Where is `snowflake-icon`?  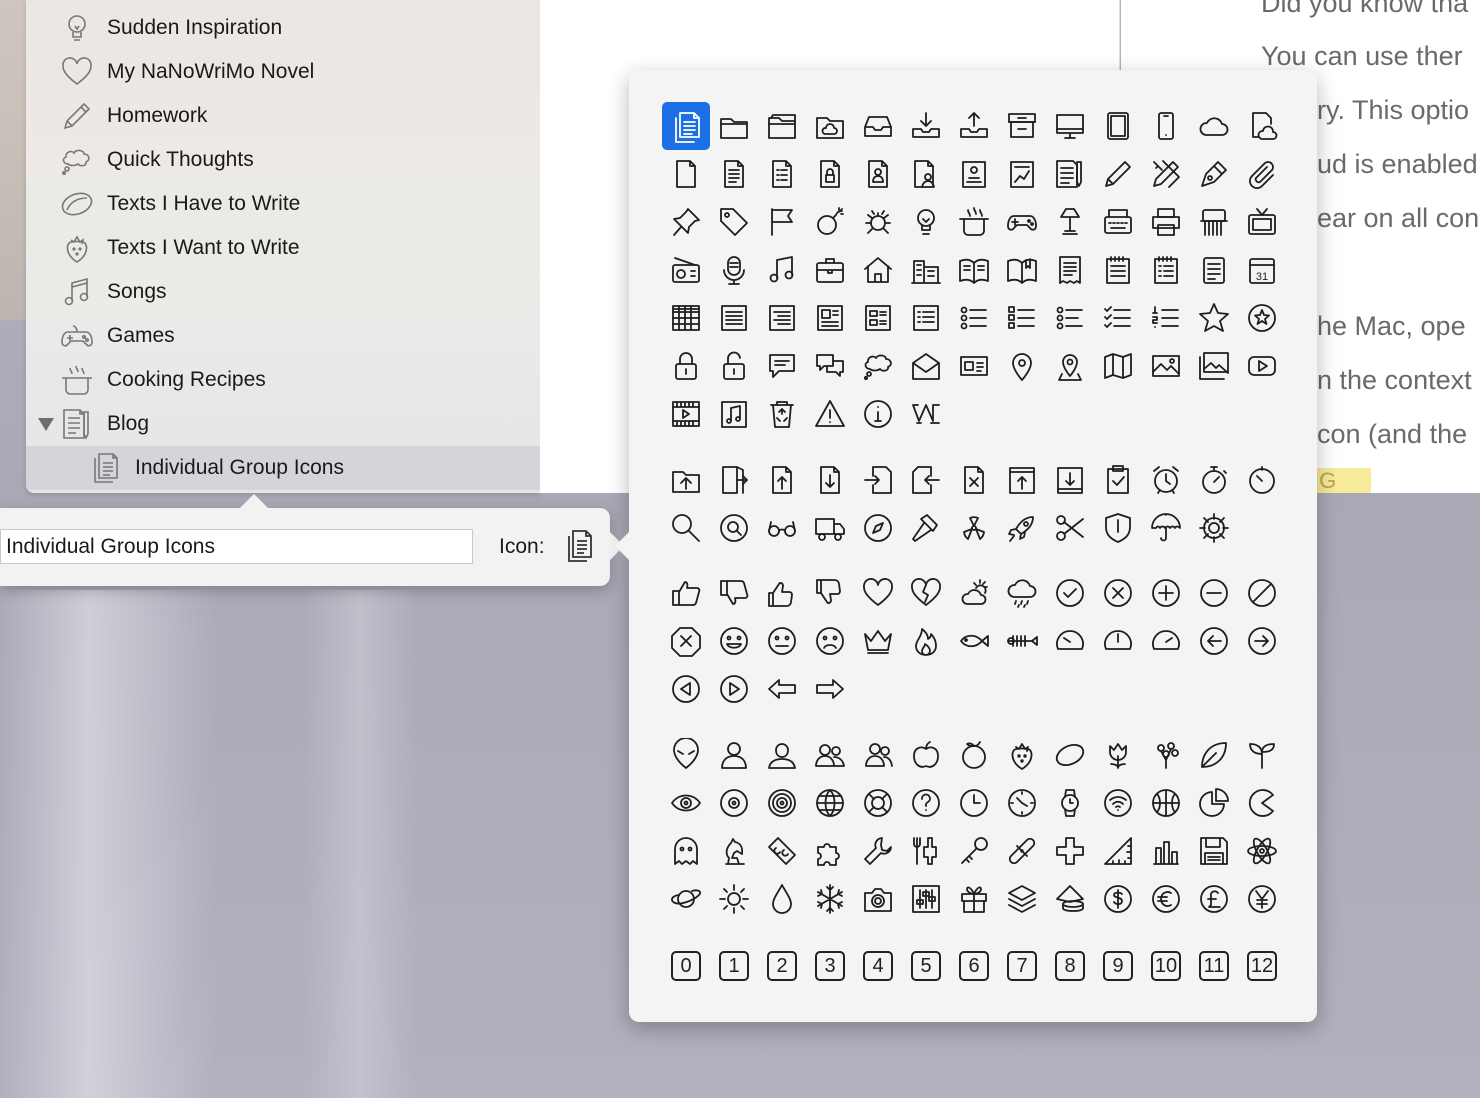 snowflake-icon is located at coordinates (830, 899).